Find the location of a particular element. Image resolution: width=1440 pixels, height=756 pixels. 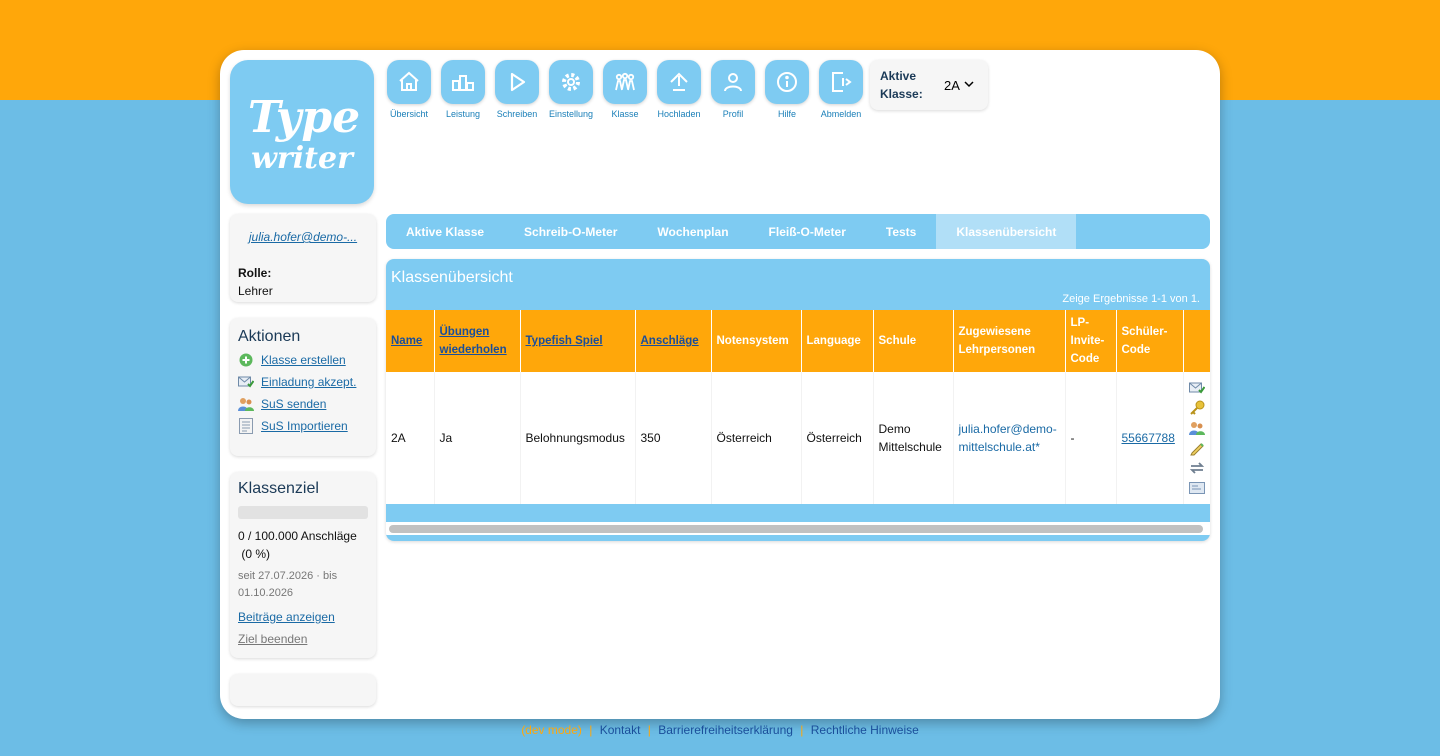

action-import-students: SuS Importieren is located at coordinates (303, 426).